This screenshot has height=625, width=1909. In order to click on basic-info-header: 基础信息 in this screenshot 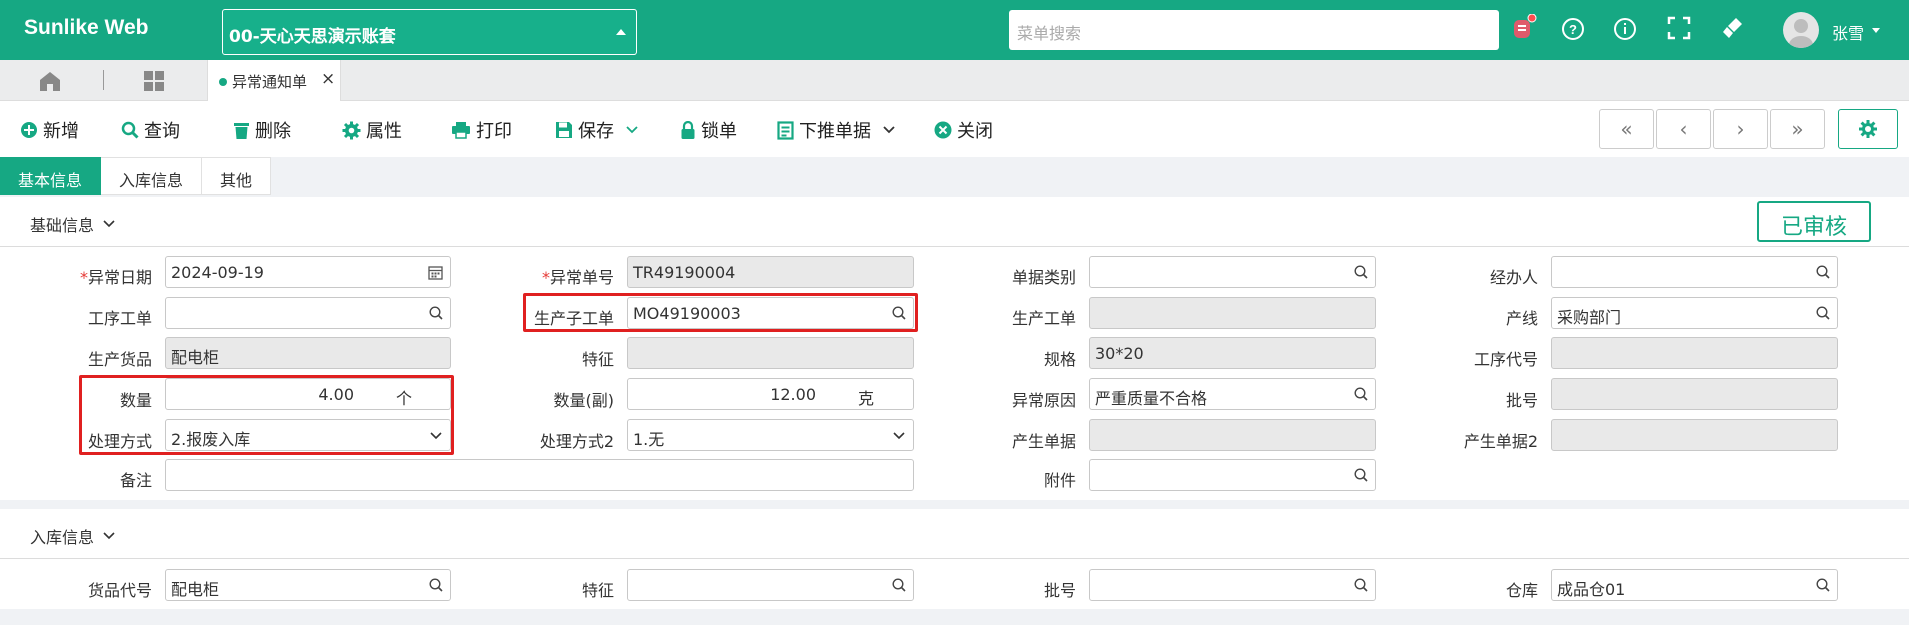, I will do `click(73, 224)`.